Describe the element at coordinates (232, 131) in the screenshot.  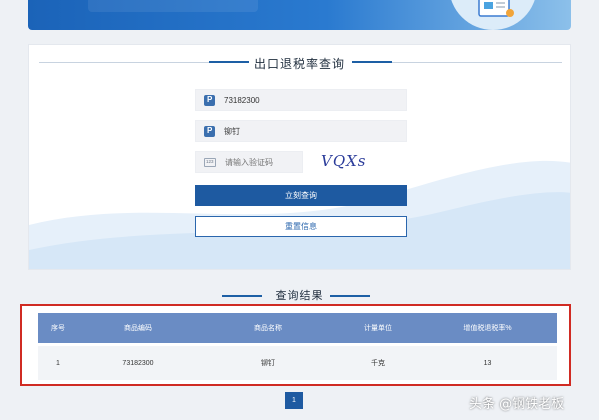
I see `commodity-name-value: 铆钉` at that location.